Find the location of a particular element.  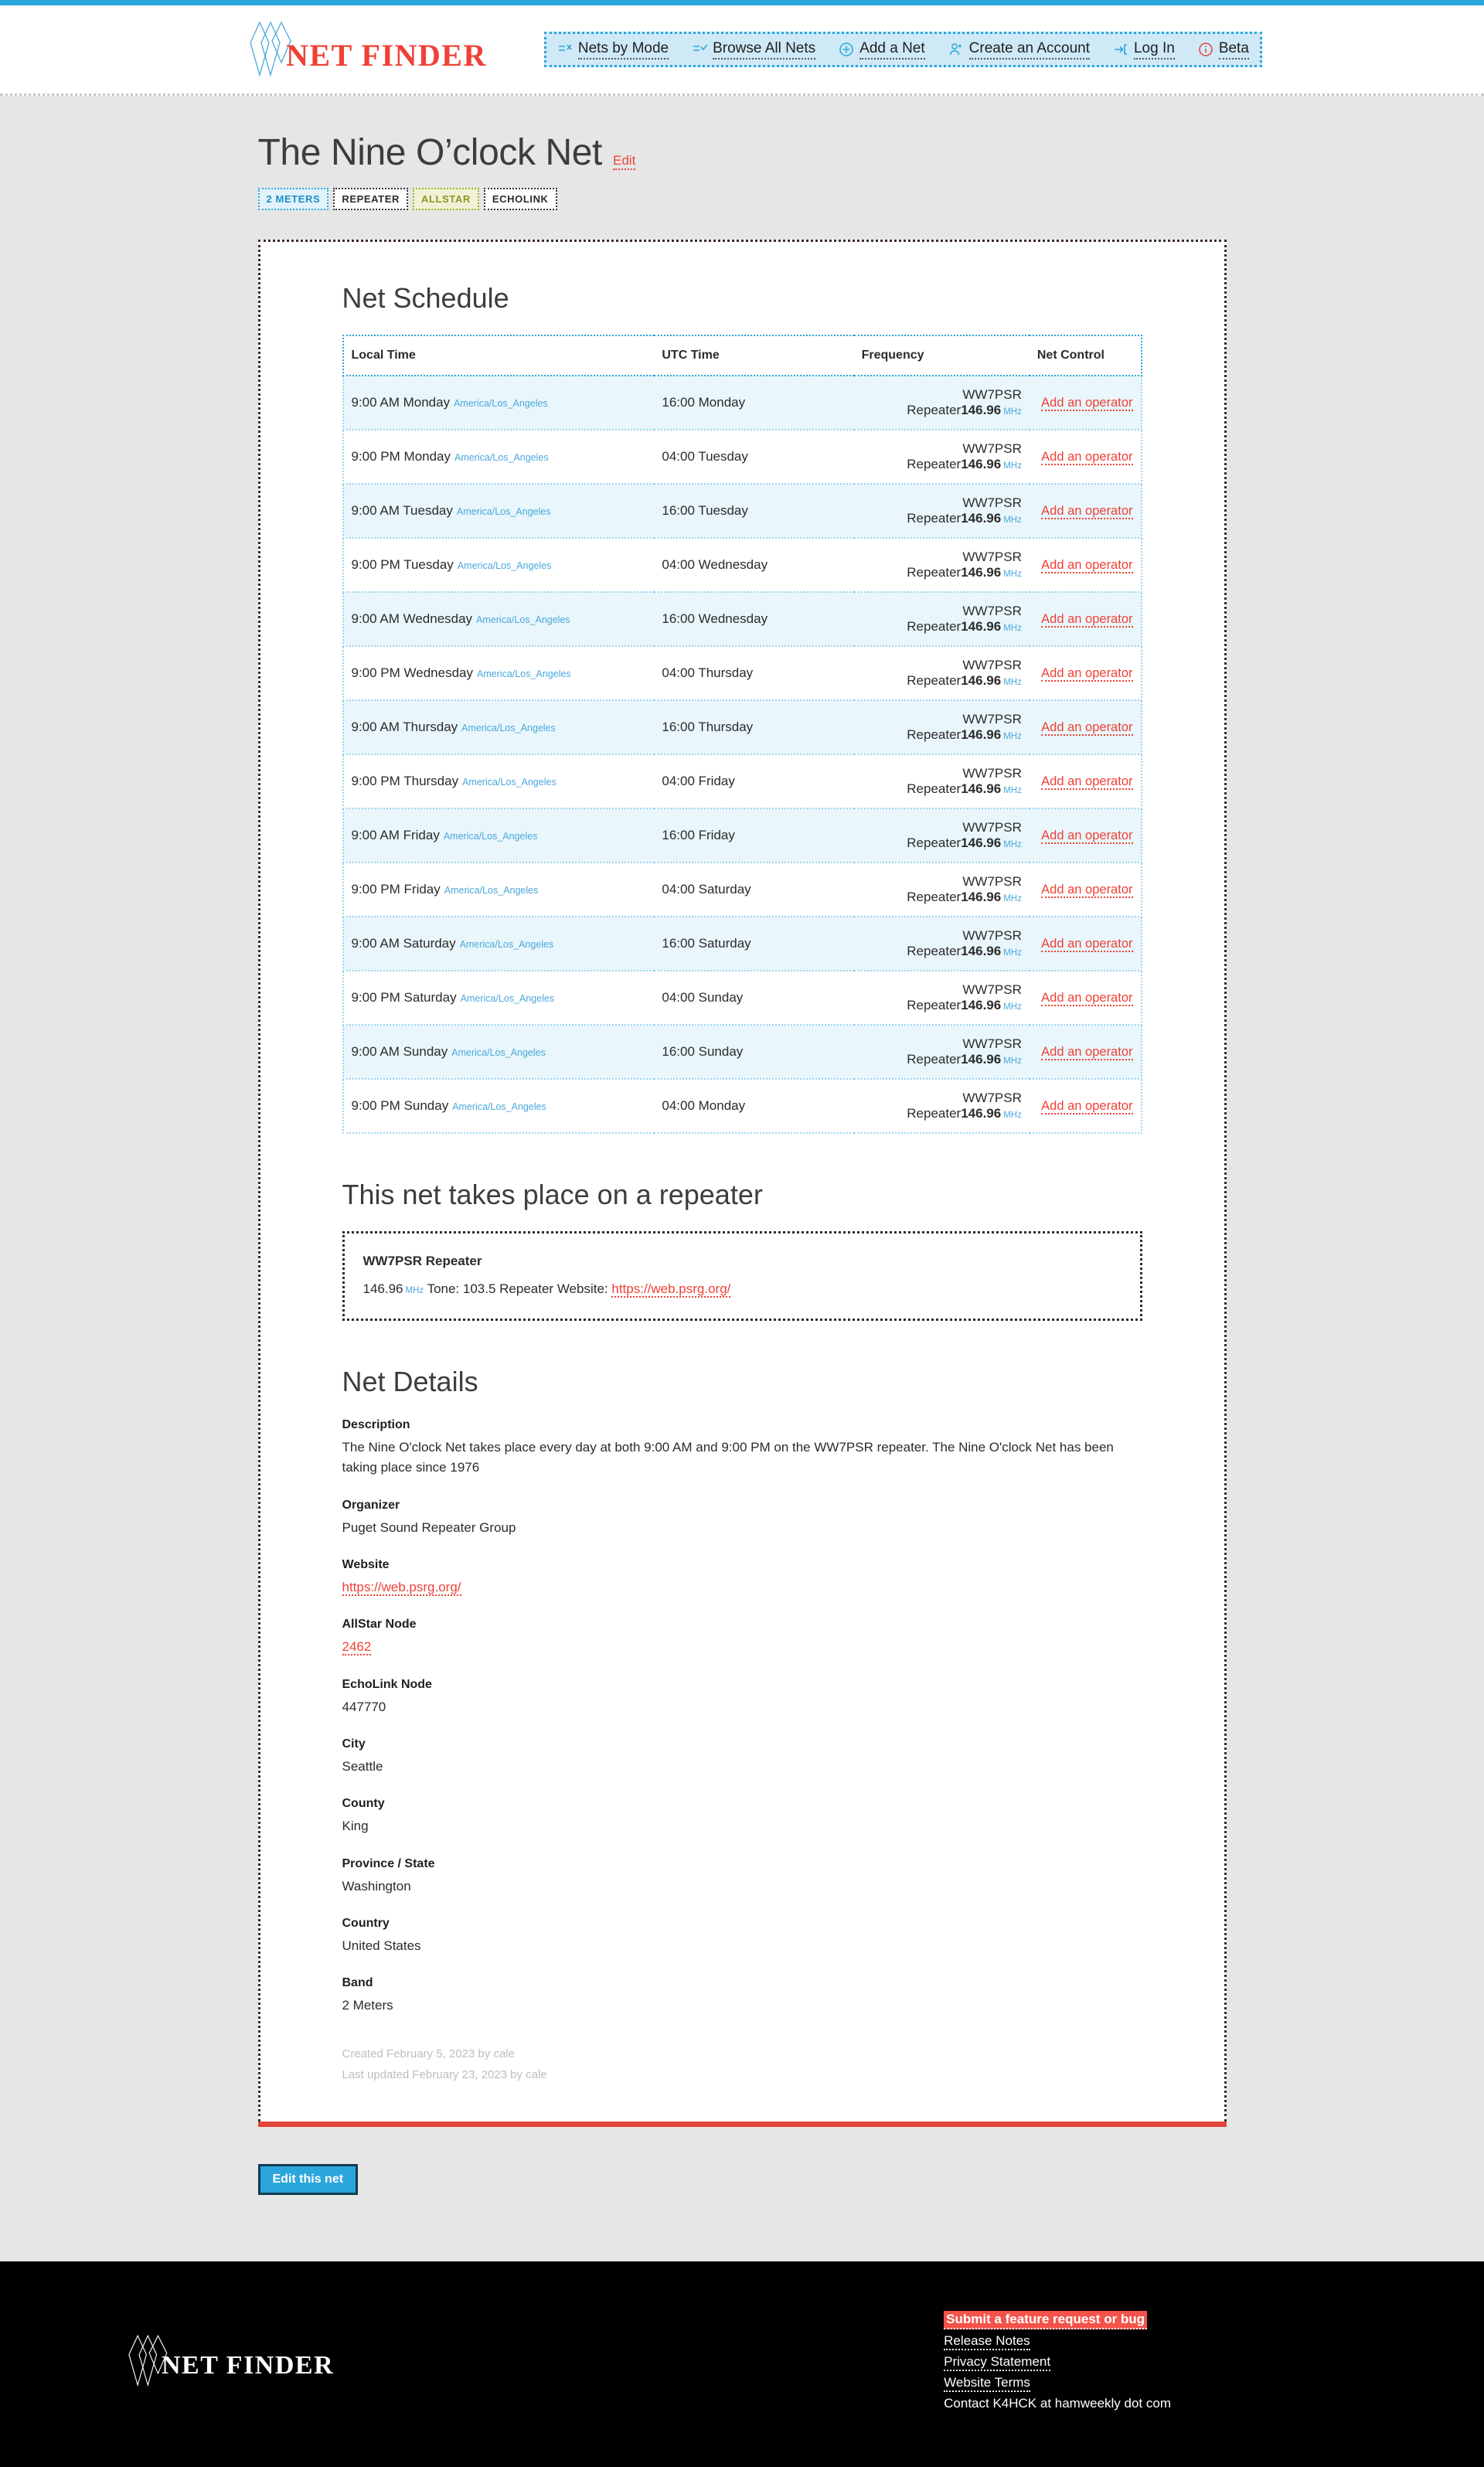

card-bottom-accent-rule is located at coordinates (742, 2124).